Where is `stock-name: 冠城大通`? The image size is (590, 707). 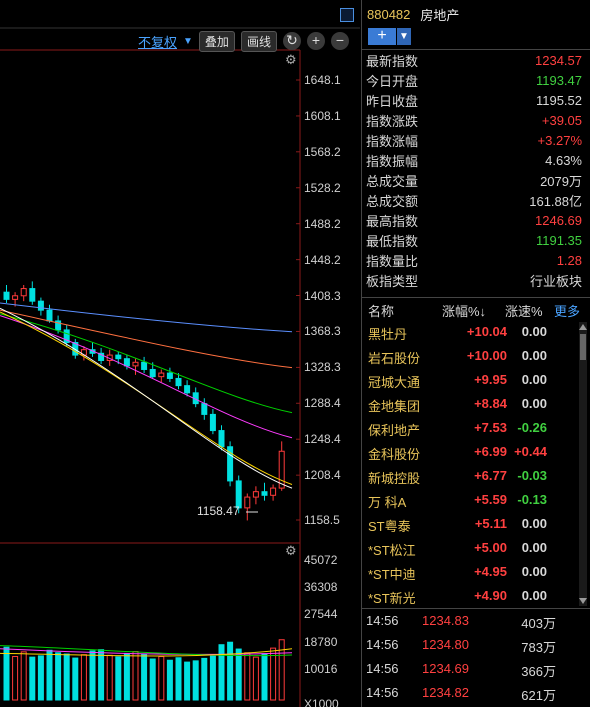
stock-name: 冠城大通 is located at coordinates (394, 382).